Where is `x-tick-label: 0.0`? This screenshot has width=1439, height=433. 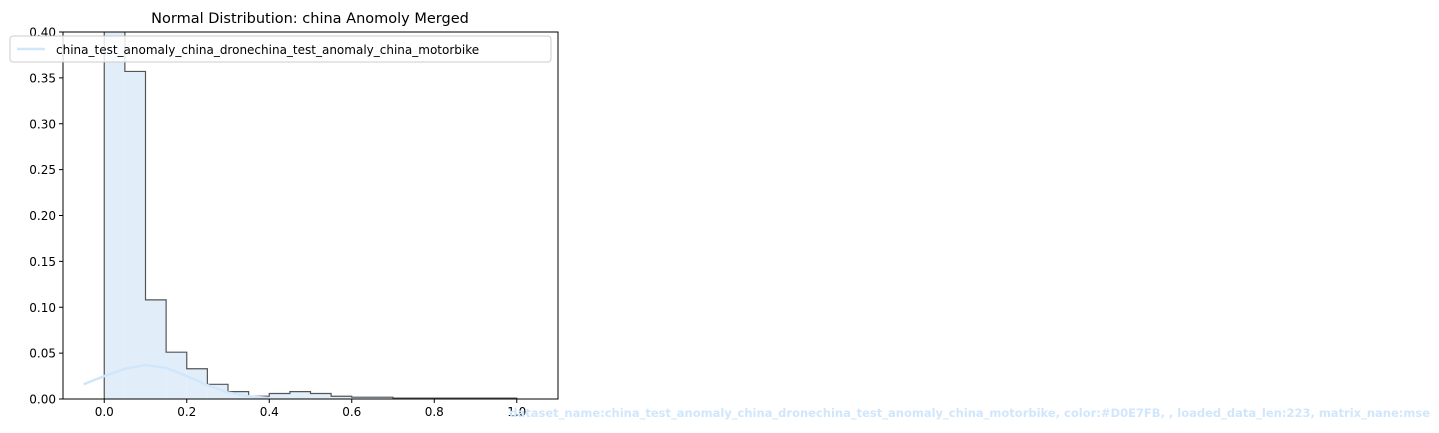
x-tick-label: 0.0 is located at coordinates (104, 412).